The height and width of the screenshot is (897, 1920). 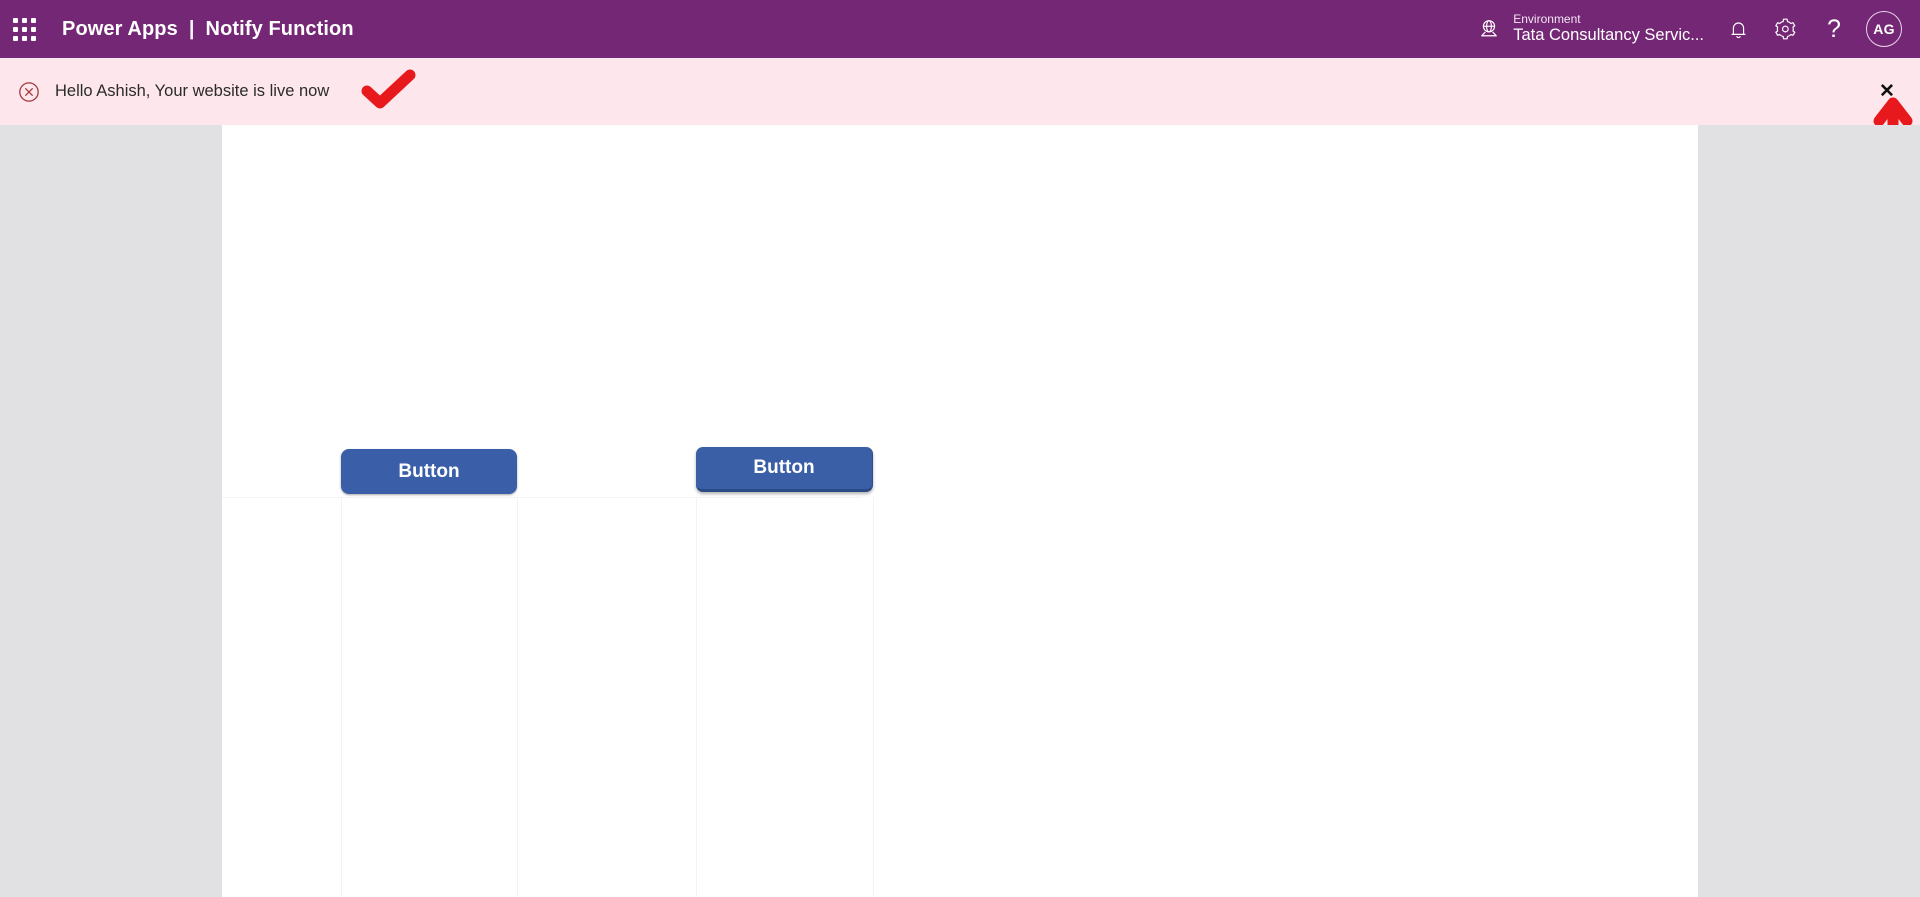 I want to click on canvas-guide-horizontal, so click(x=542, y=497).